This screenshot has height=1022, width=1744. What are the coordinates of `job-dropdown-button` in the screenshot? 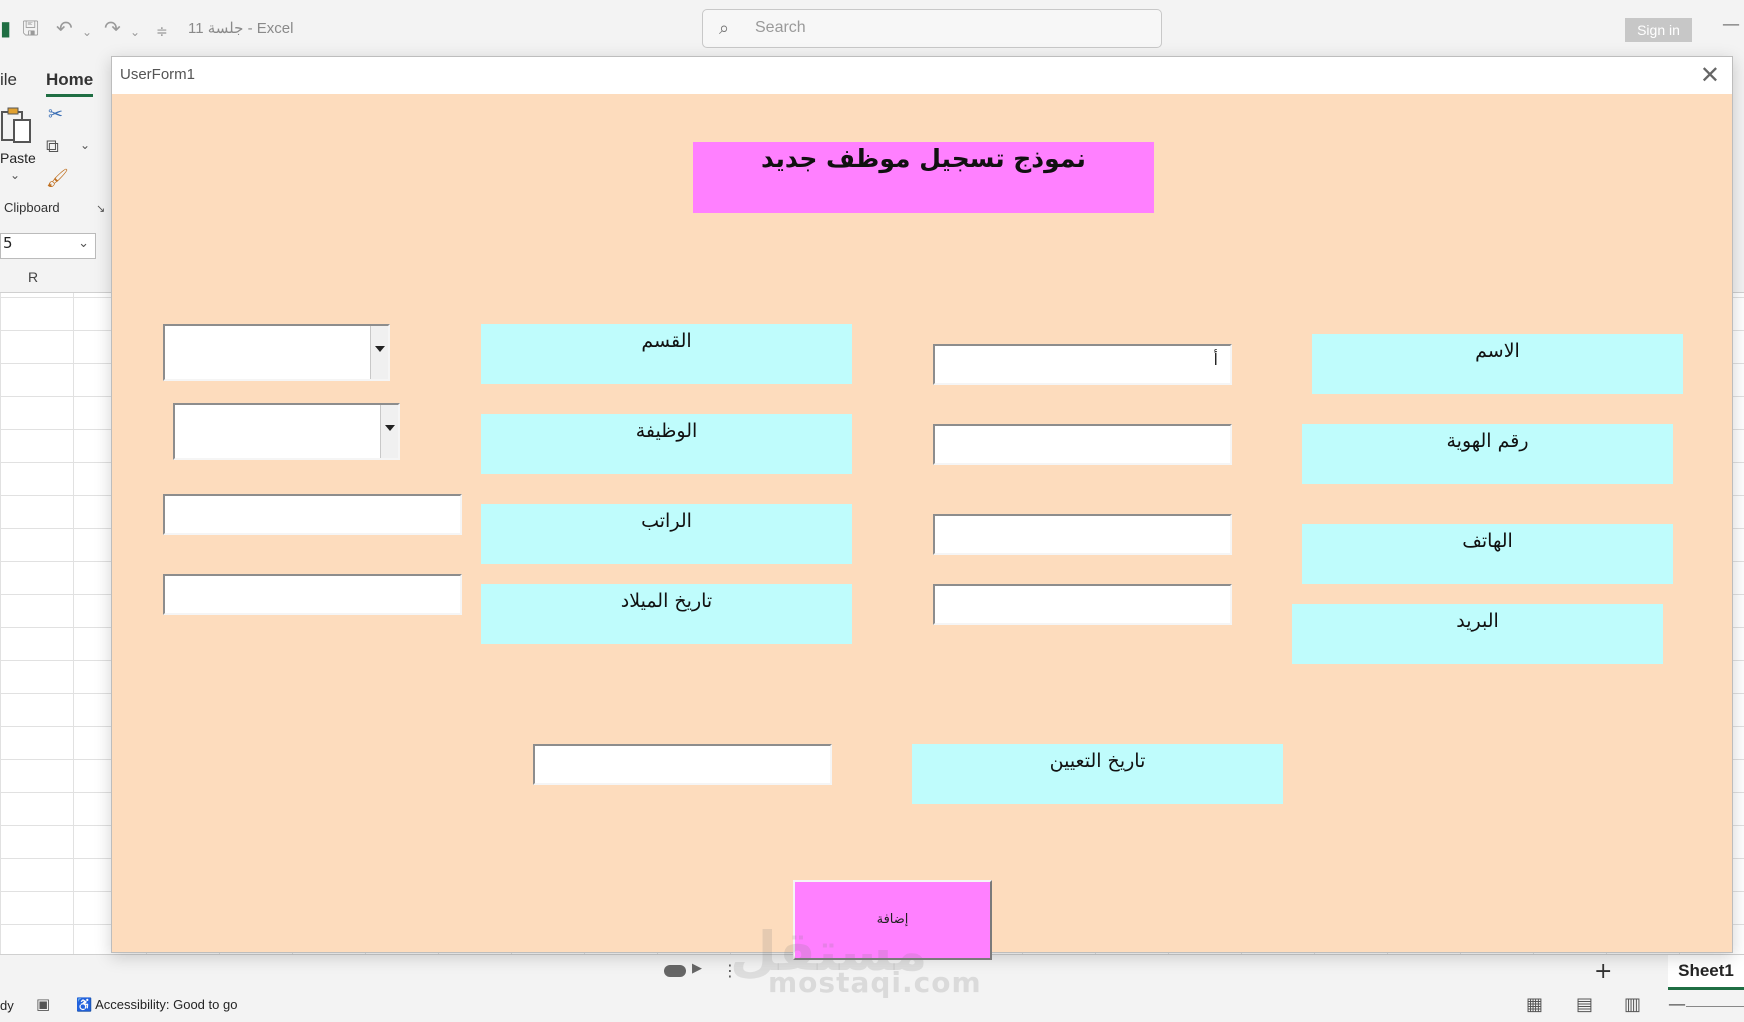 It's located at (389, 431).